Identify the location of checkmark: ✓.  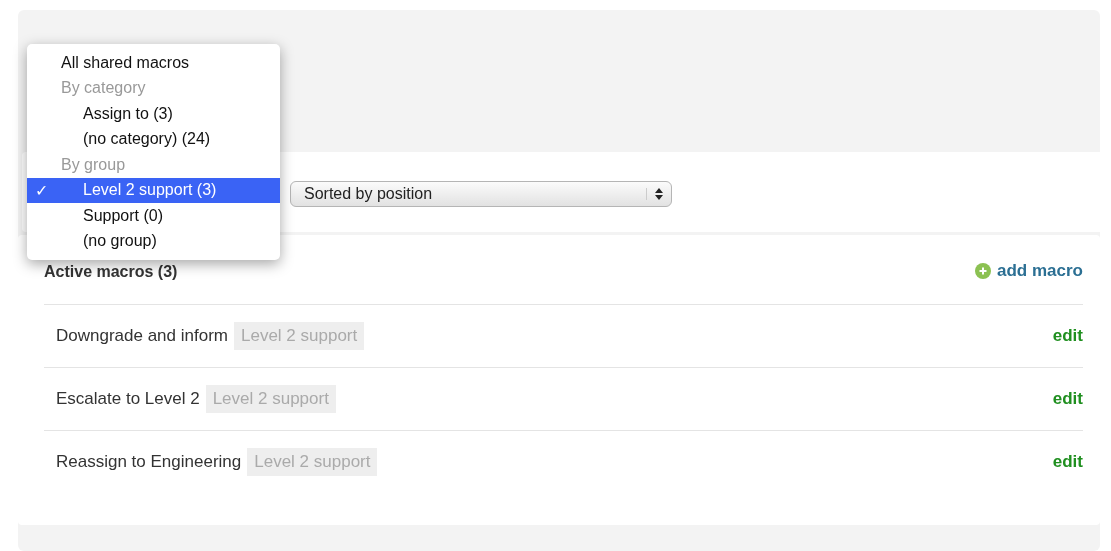
(41, 190).